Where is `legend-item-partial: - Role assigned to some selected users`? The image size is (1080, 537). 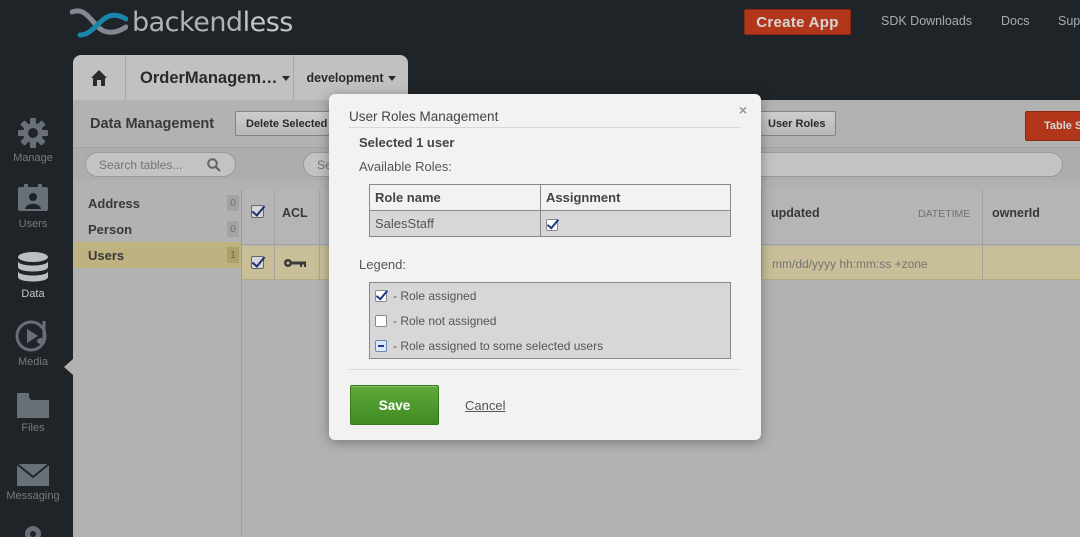 legend-item-partial: - Role assigned to some selected users is located at coordinates (550, 346).